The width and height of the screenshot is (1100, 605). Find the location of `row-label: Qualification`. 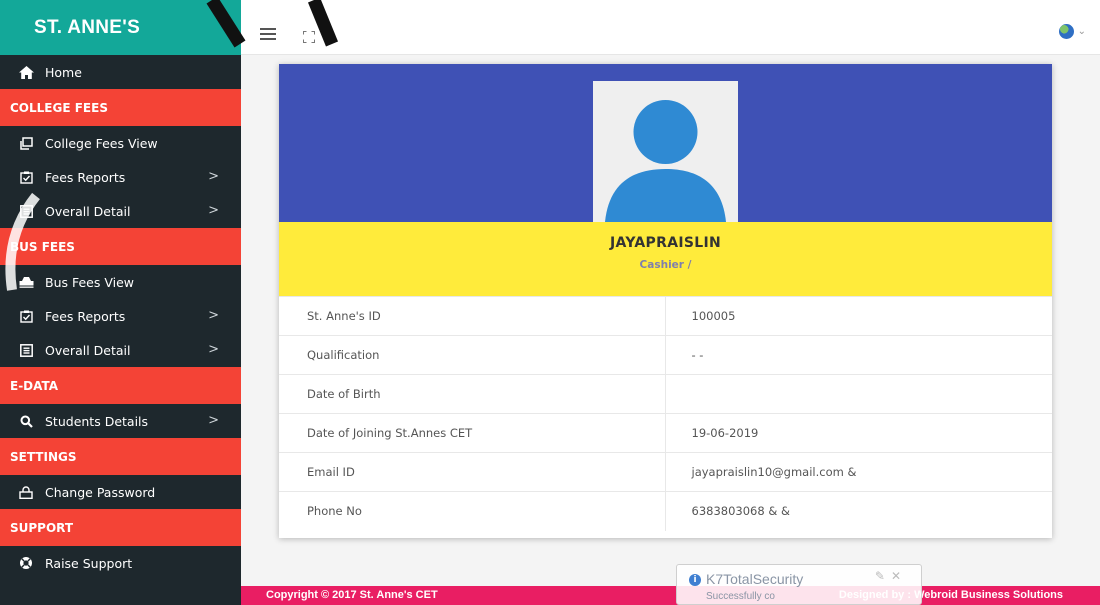

row-label: Qualification is located at coordinates (472, 355).